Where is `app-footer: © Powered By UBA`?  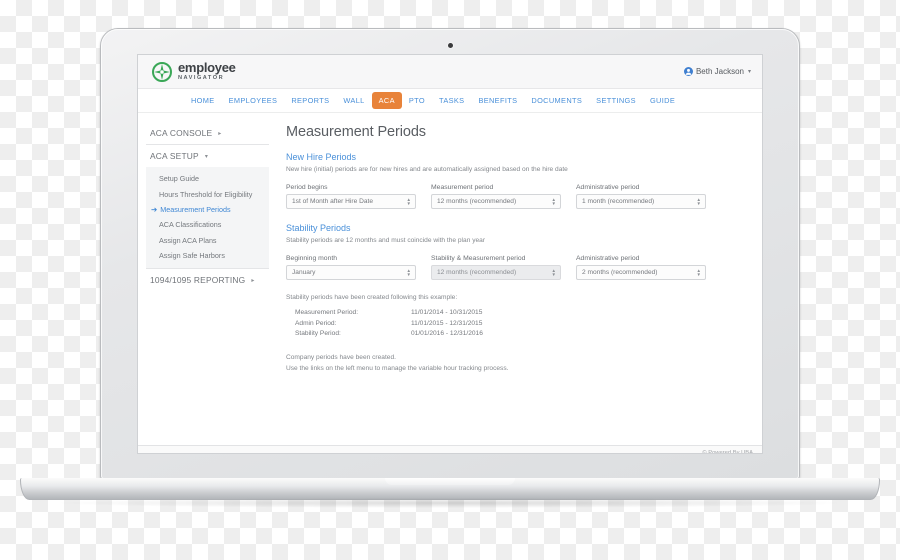
app-footer: © Powered By UBA is located at coordinates (450, 449).